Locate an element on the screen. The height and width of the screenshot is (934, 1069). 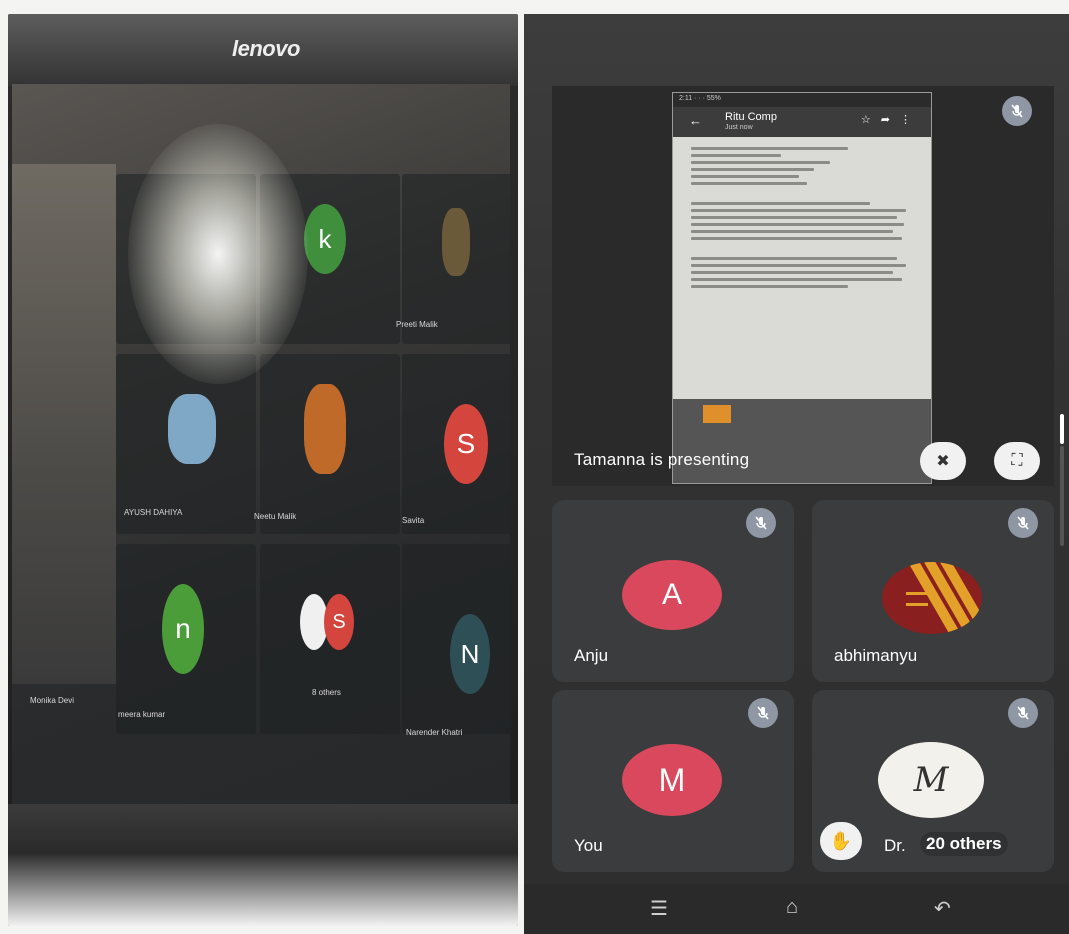
back-icon: ↶ is located at coordinates (942, 908).